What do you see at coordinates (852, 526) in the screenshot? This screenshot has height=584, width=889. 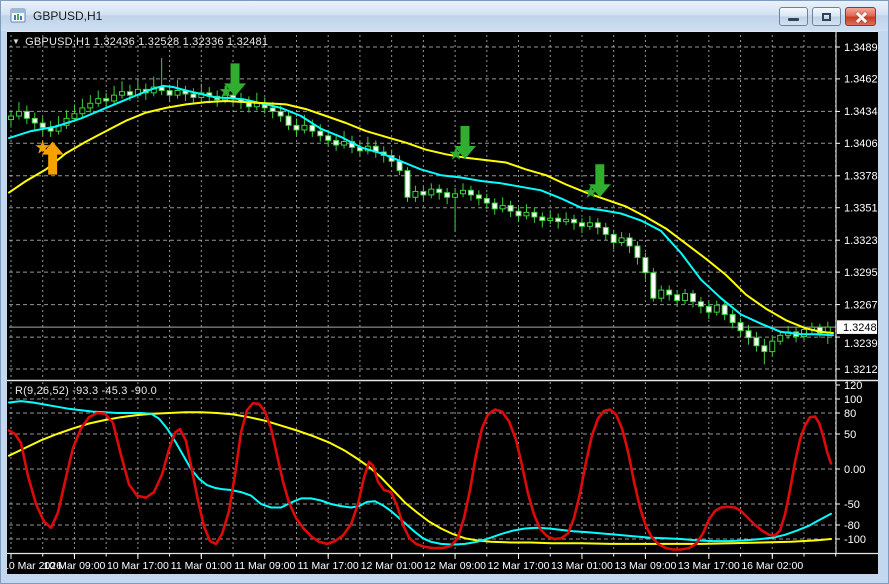 I see `indicator-axis-label: -80` at bounding box center [852, 526].